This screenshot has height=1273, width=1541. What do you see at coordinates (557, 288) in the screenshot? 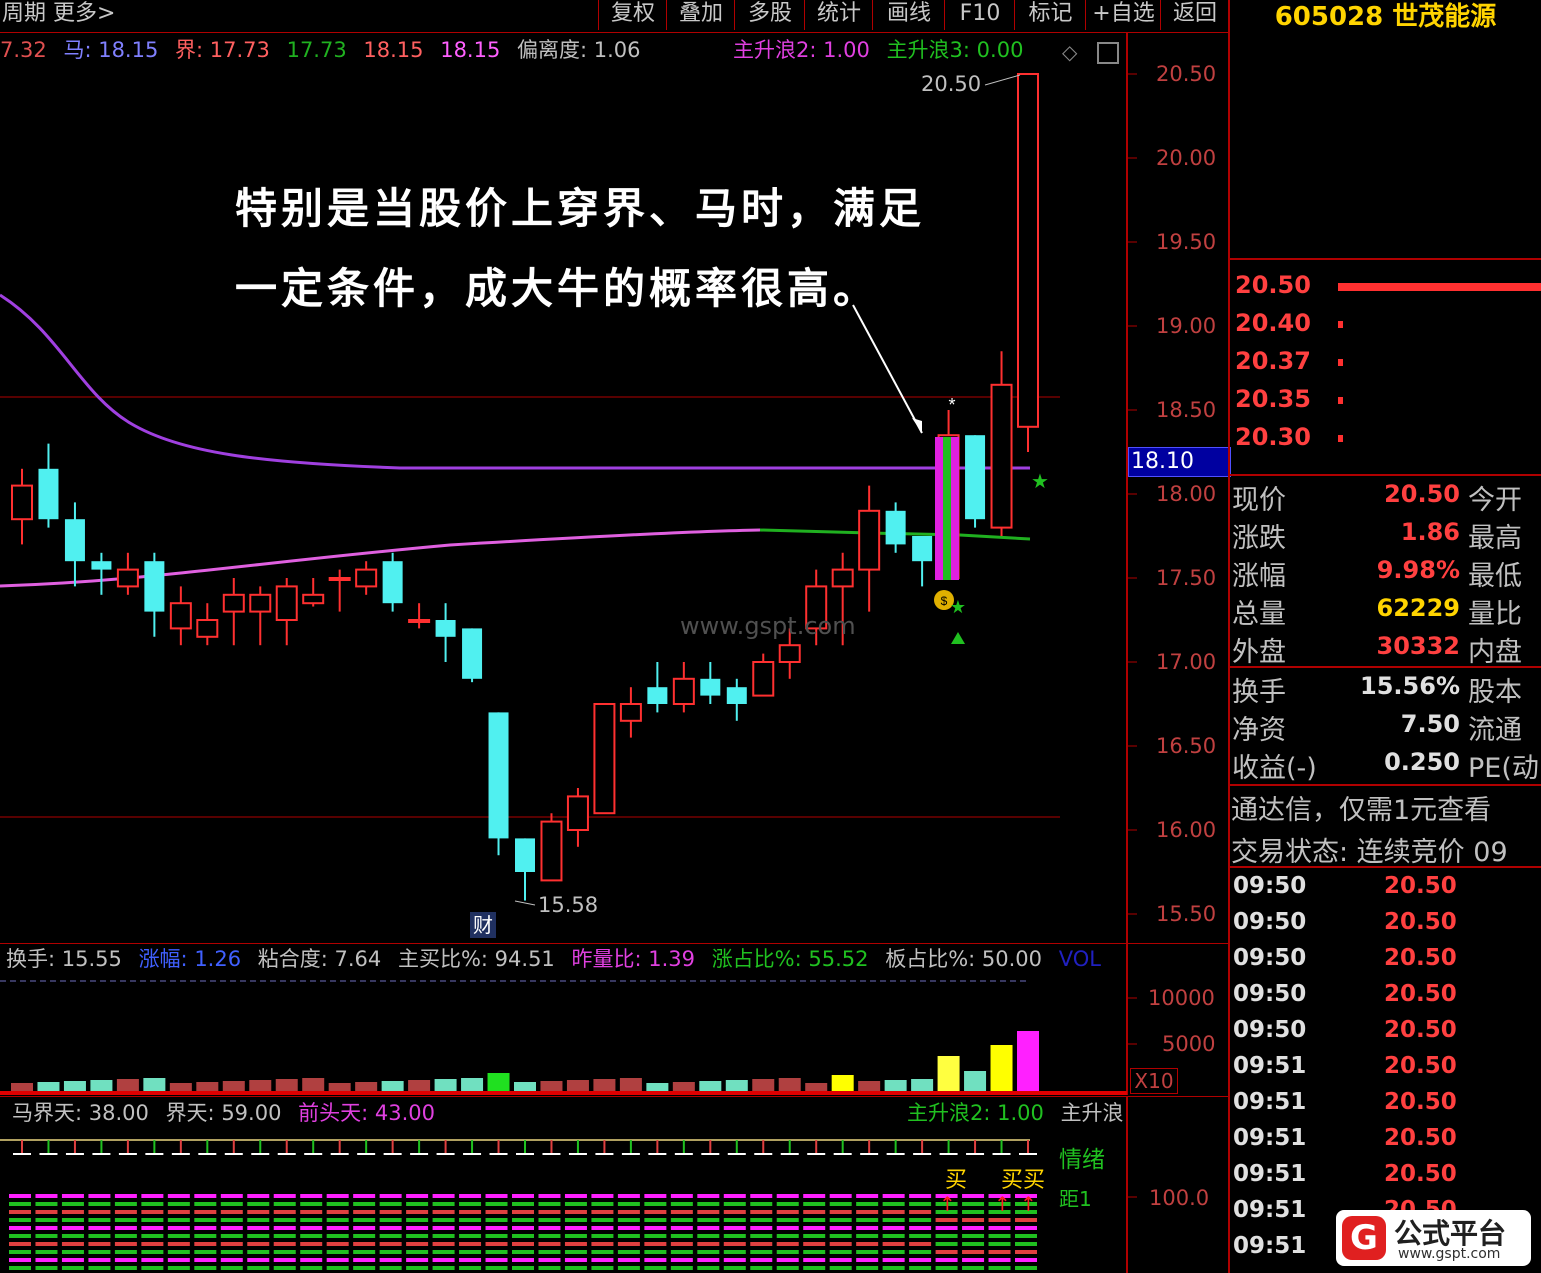
I see `annotation-line-2: 一定条件，成大牛的概率很高。` at bounding box center [557, 288].